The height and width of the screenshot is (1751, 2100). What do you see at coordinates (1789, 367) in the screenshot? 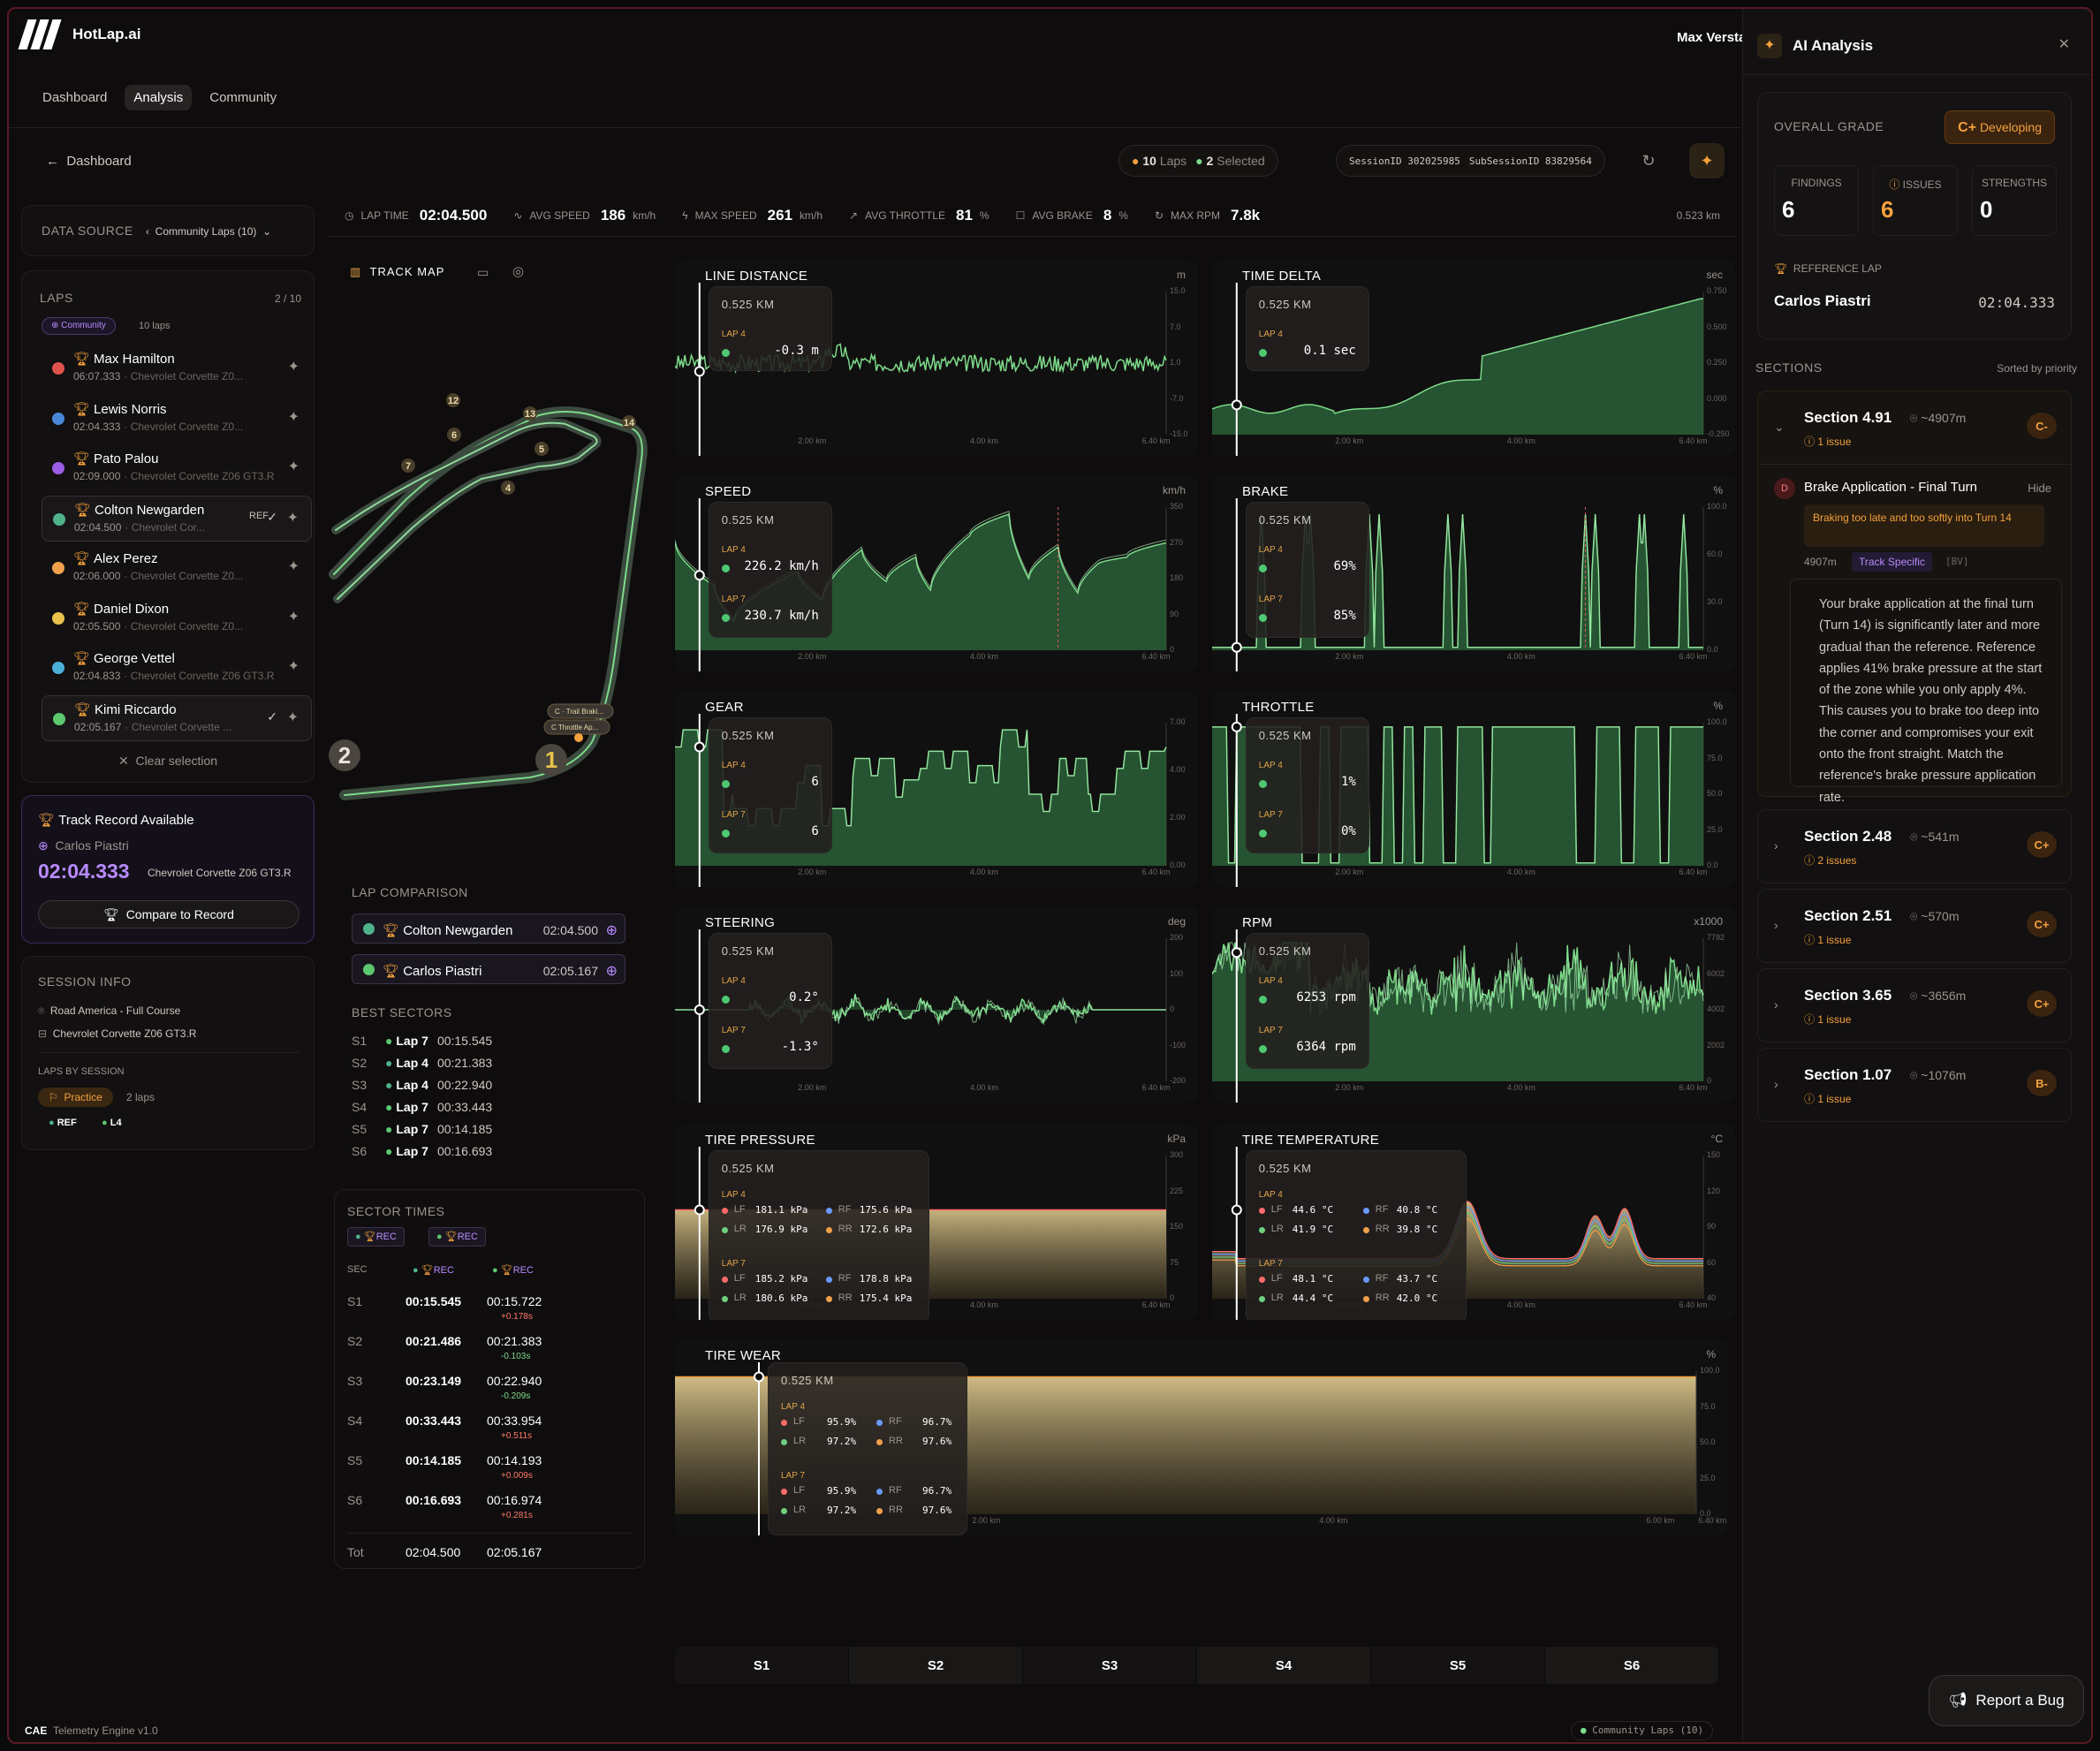
I see `sections-label: SECTIONS` at bounding box center [1789, 367].